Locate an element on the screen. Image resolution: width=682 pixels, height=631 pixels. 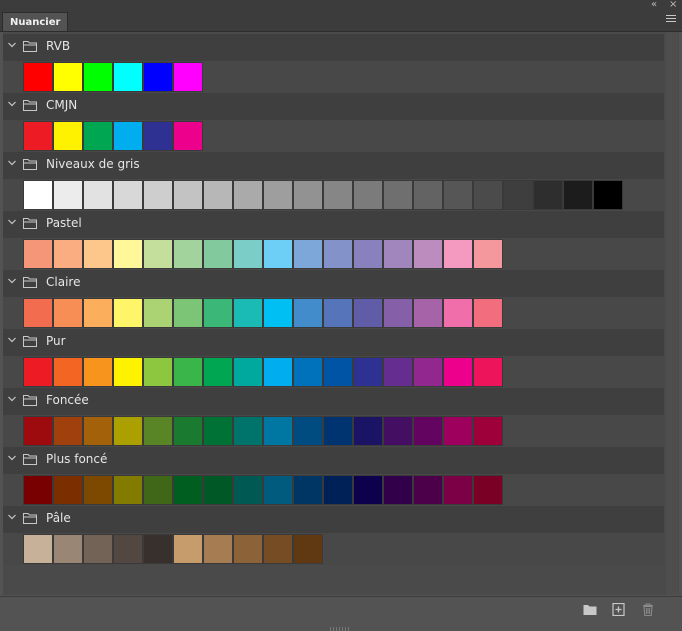
collapse-panel-button: « is located at coordinates (654, 5).